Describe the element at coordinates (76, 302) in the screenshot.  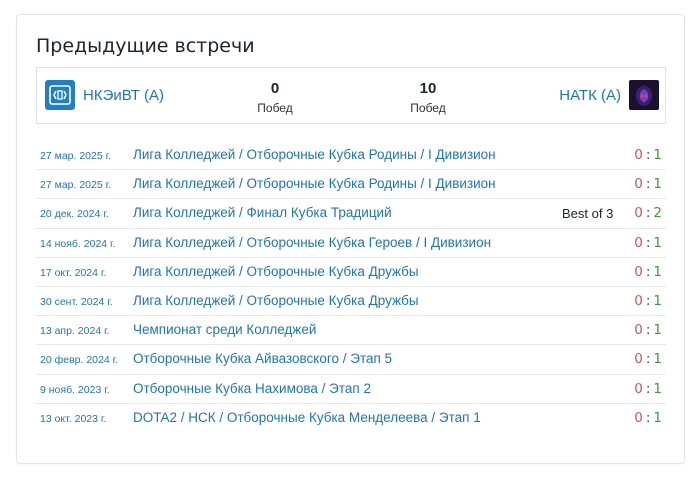
I see `match-date: 30 сент. 2024 г.` at that location.